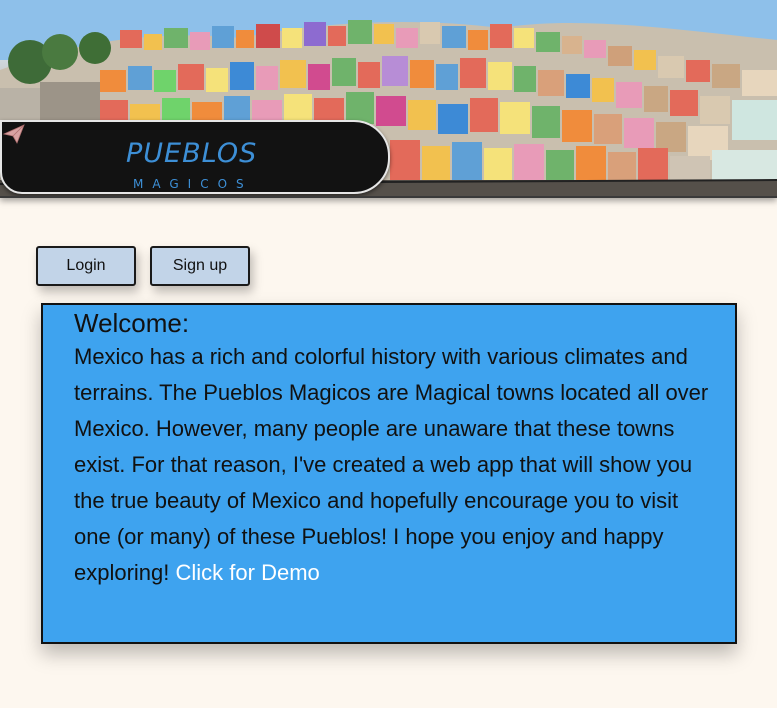  I want to click on demo-link: Click for Demo, so click(248, 572).